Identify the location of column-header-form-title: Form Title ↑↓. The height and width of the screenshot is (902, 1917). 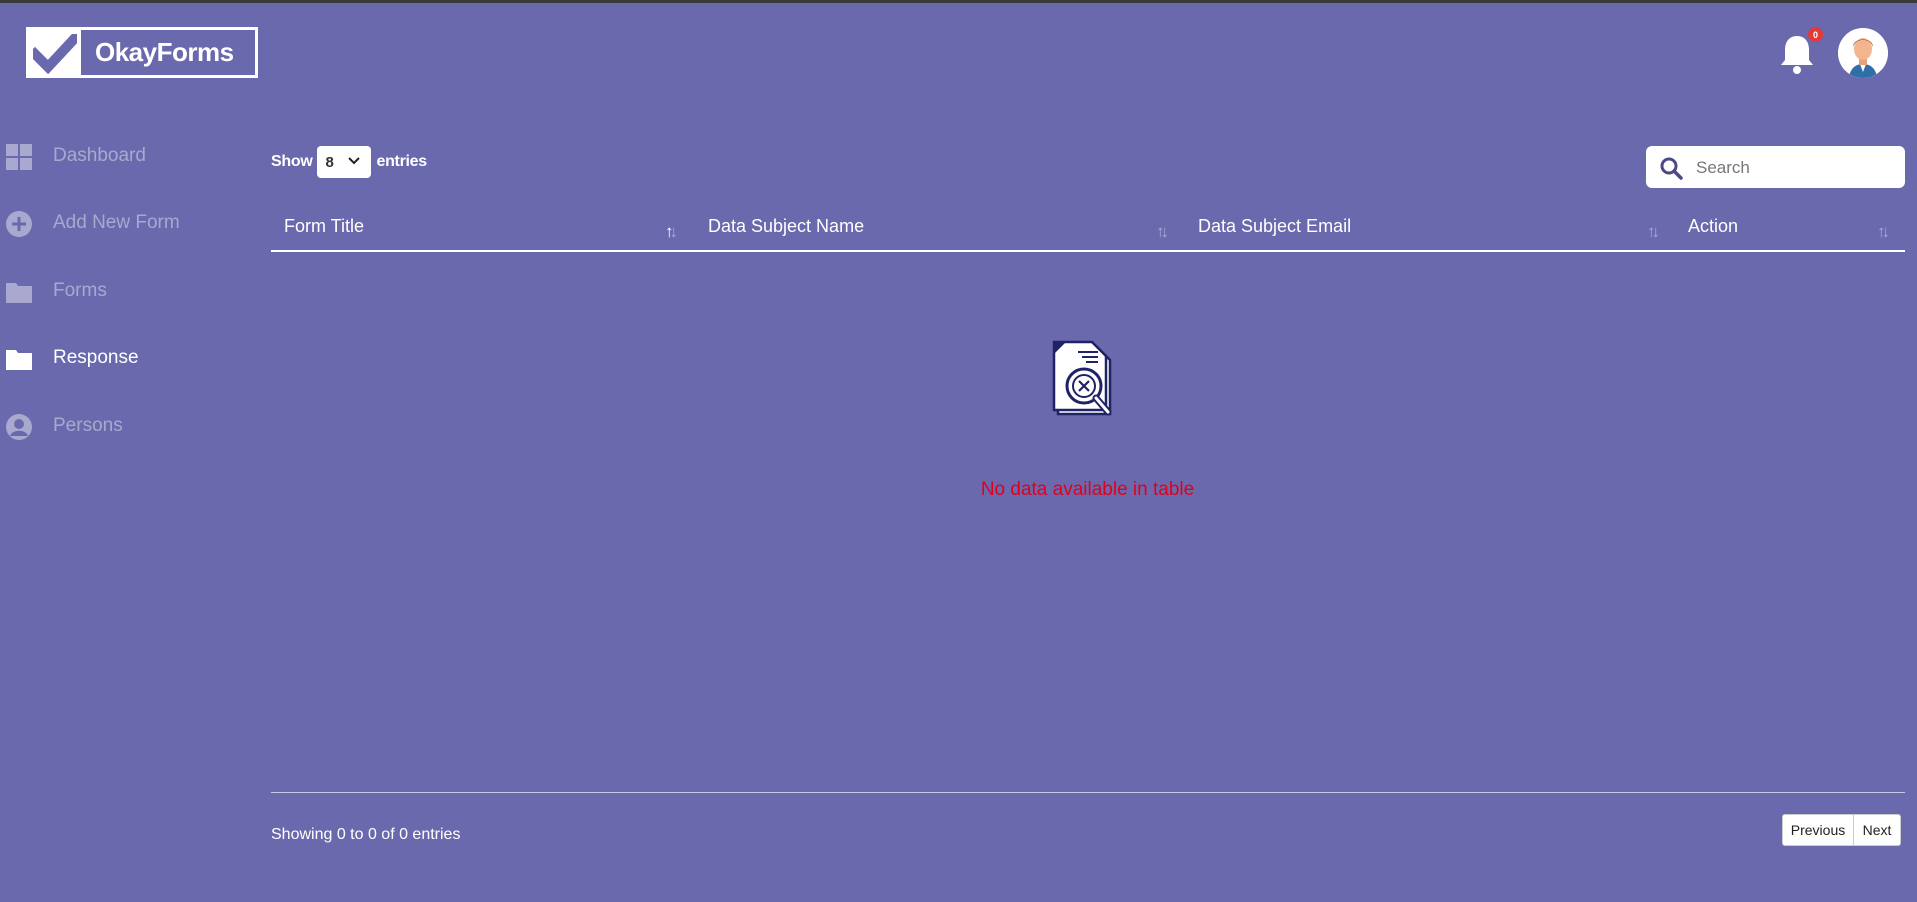
(483, 230).